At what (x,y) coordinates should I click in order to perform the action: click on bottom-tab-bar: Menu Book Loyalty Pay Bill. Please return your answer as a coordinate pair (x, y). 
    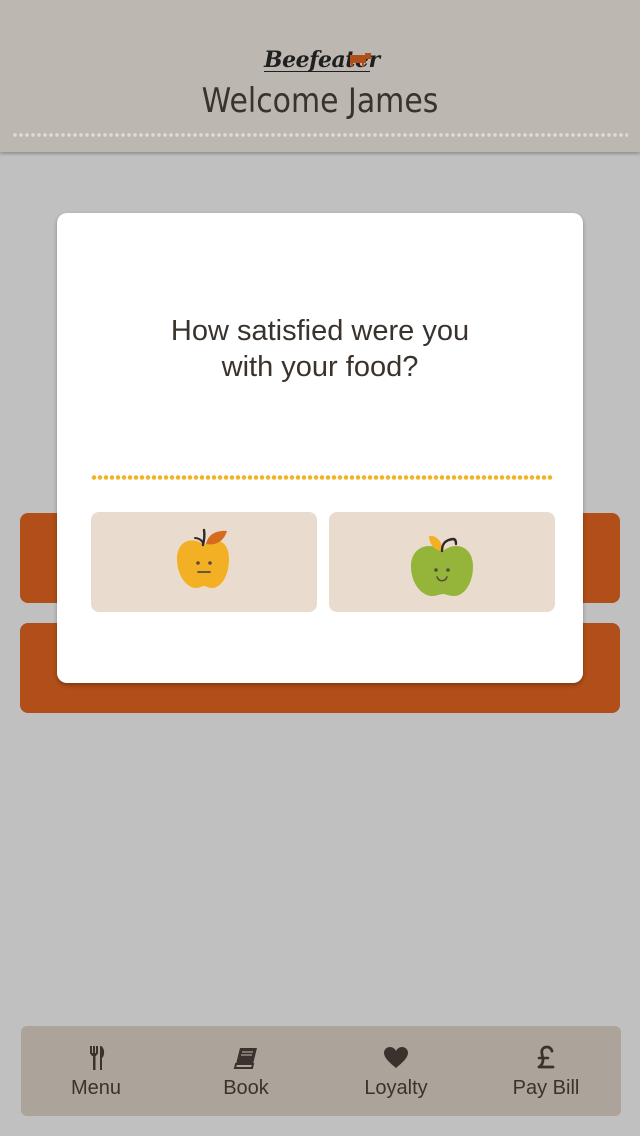
    Looking at the image, I should click on (321, 1071).